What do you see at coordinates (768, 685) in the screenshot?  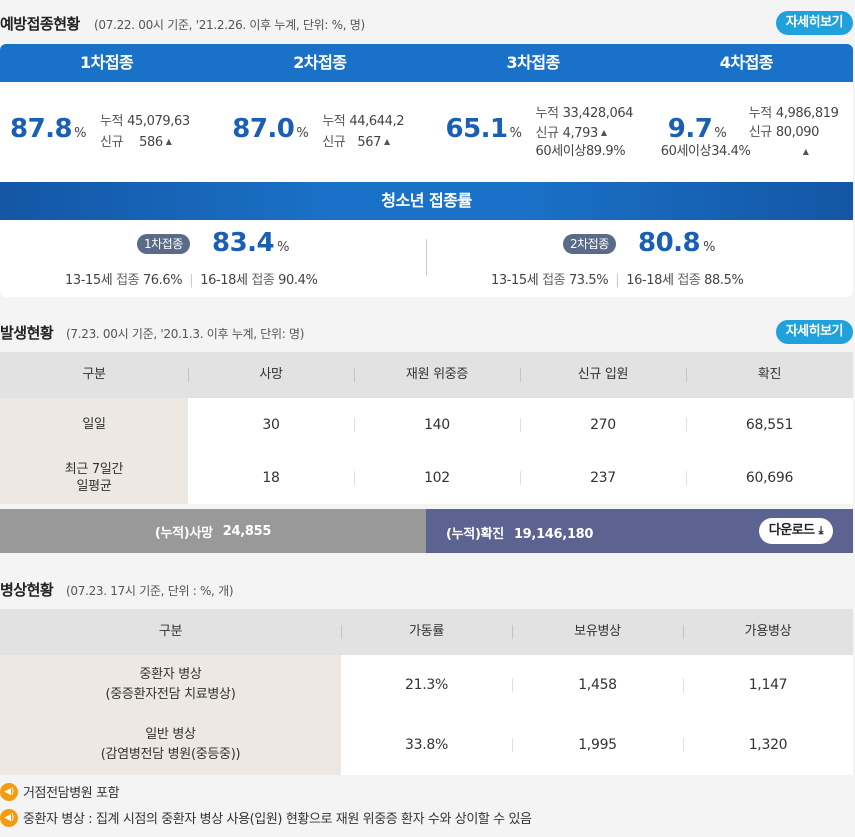 I see `table-cell: 1,147` at bounding box center [768, 685].